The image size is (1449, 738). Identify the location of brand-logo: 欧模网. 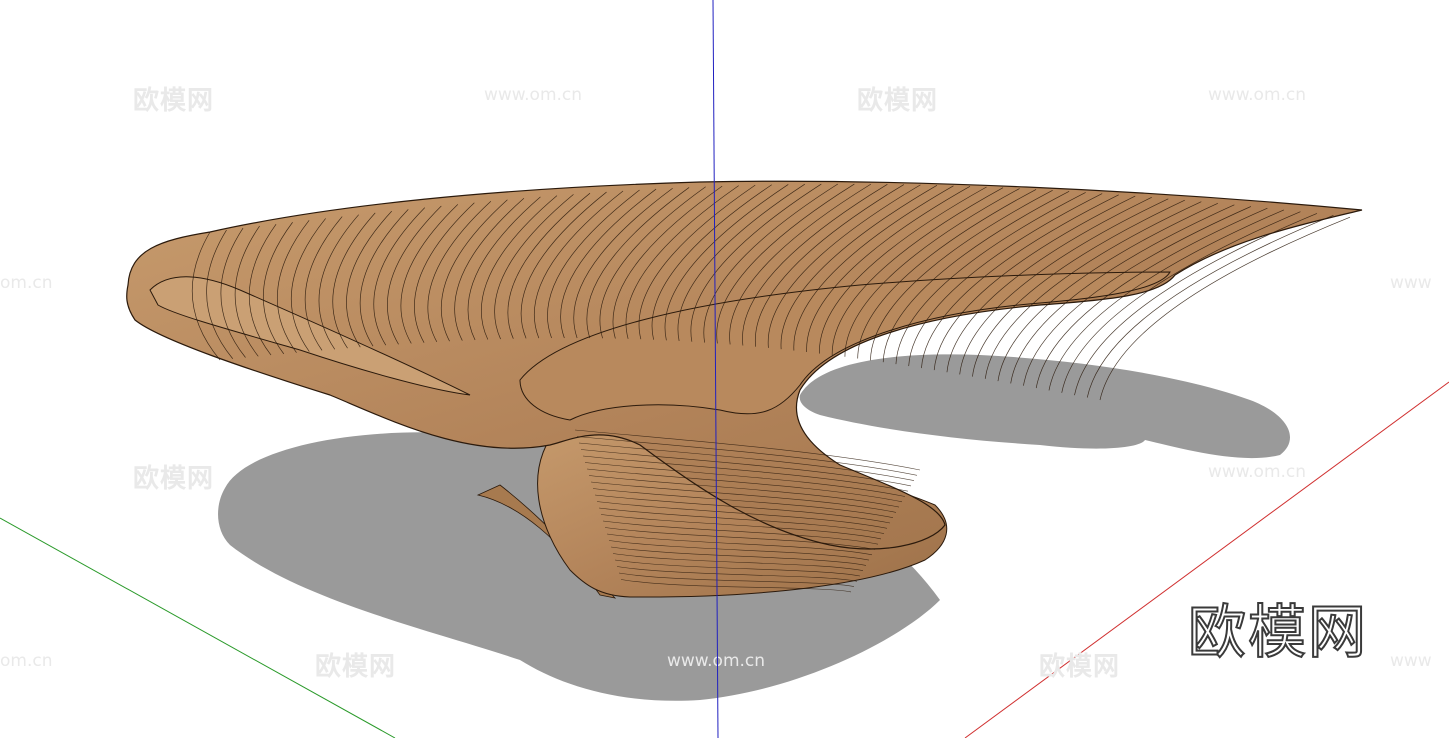
(1278, 632).